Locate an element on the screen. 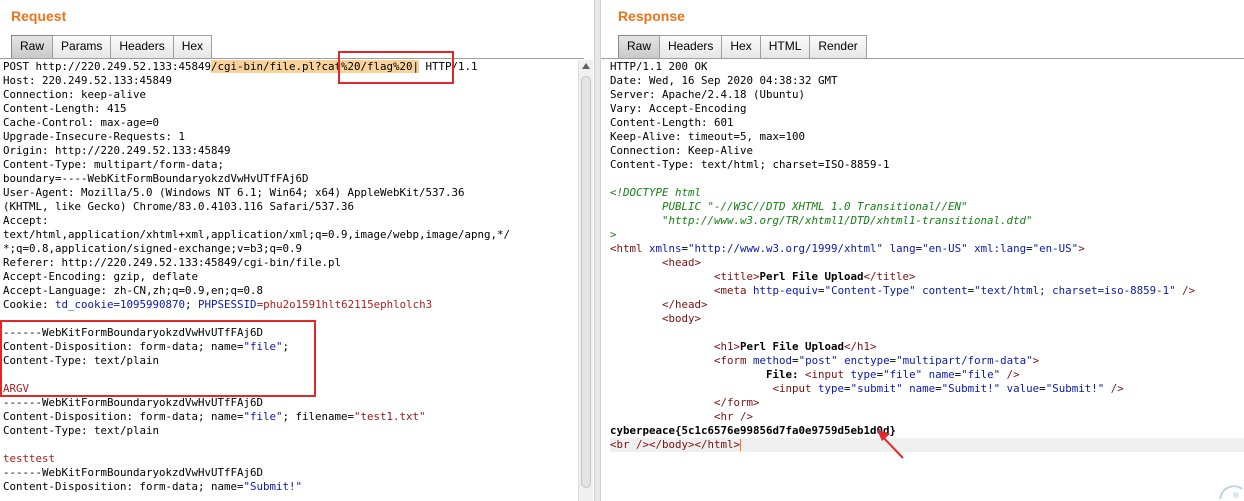  request-token: Connection: keep-alive is located at coordinates (75, 94).